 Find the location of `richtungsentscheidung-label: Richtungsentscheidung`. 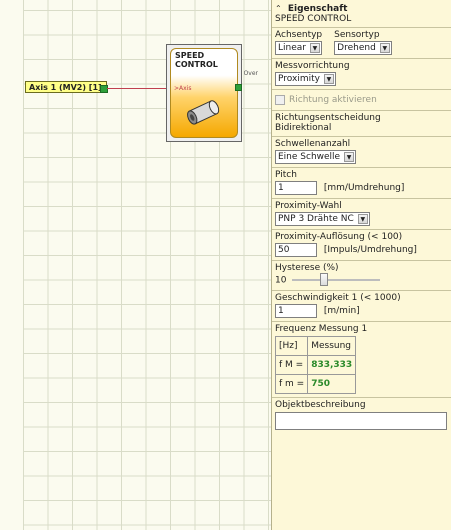

richtungsentscheidung-label: Richtungsentscheidung is located at coordinates (328, 118).